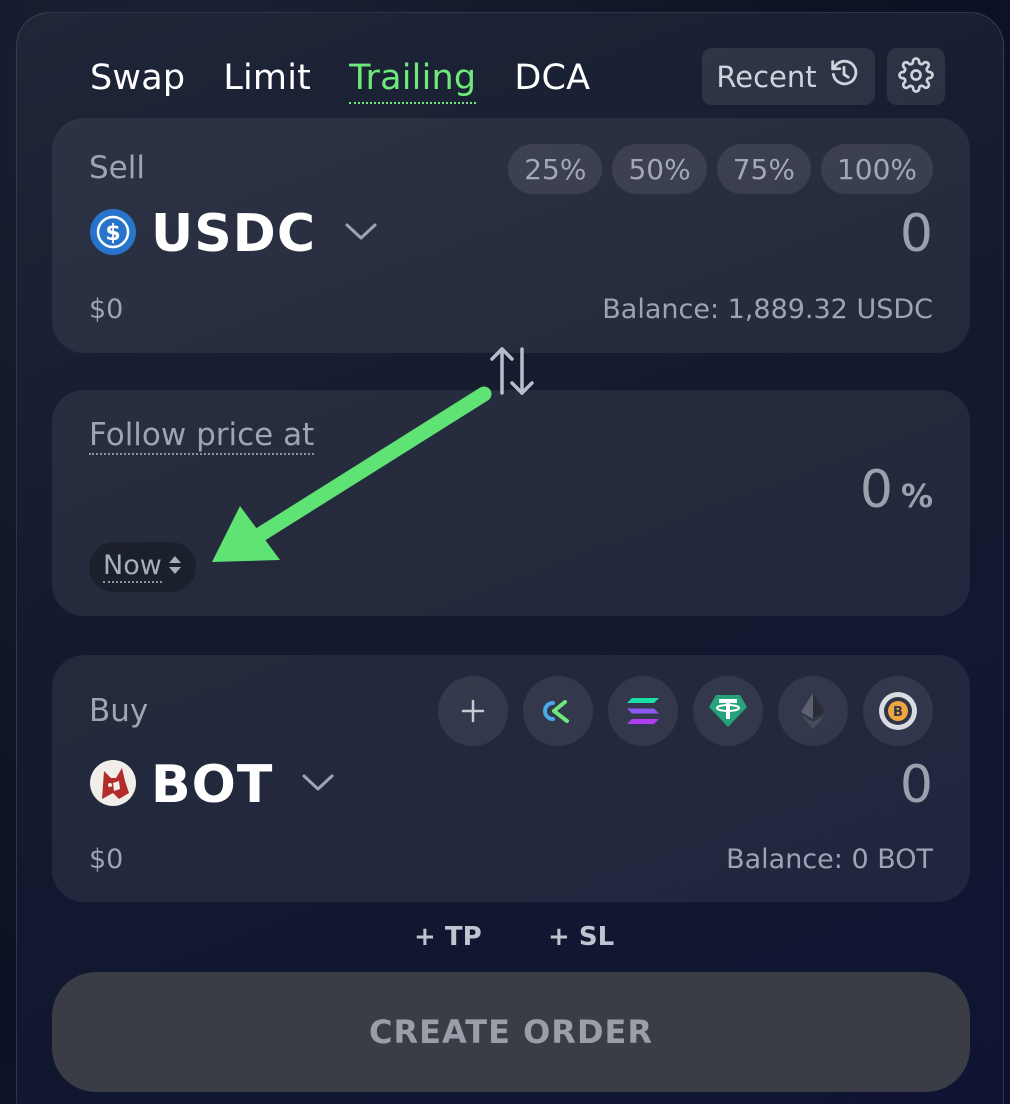 This screenshot has height=1104, width=1010. I want to click on timing-selector: Now, so click(142, 567).